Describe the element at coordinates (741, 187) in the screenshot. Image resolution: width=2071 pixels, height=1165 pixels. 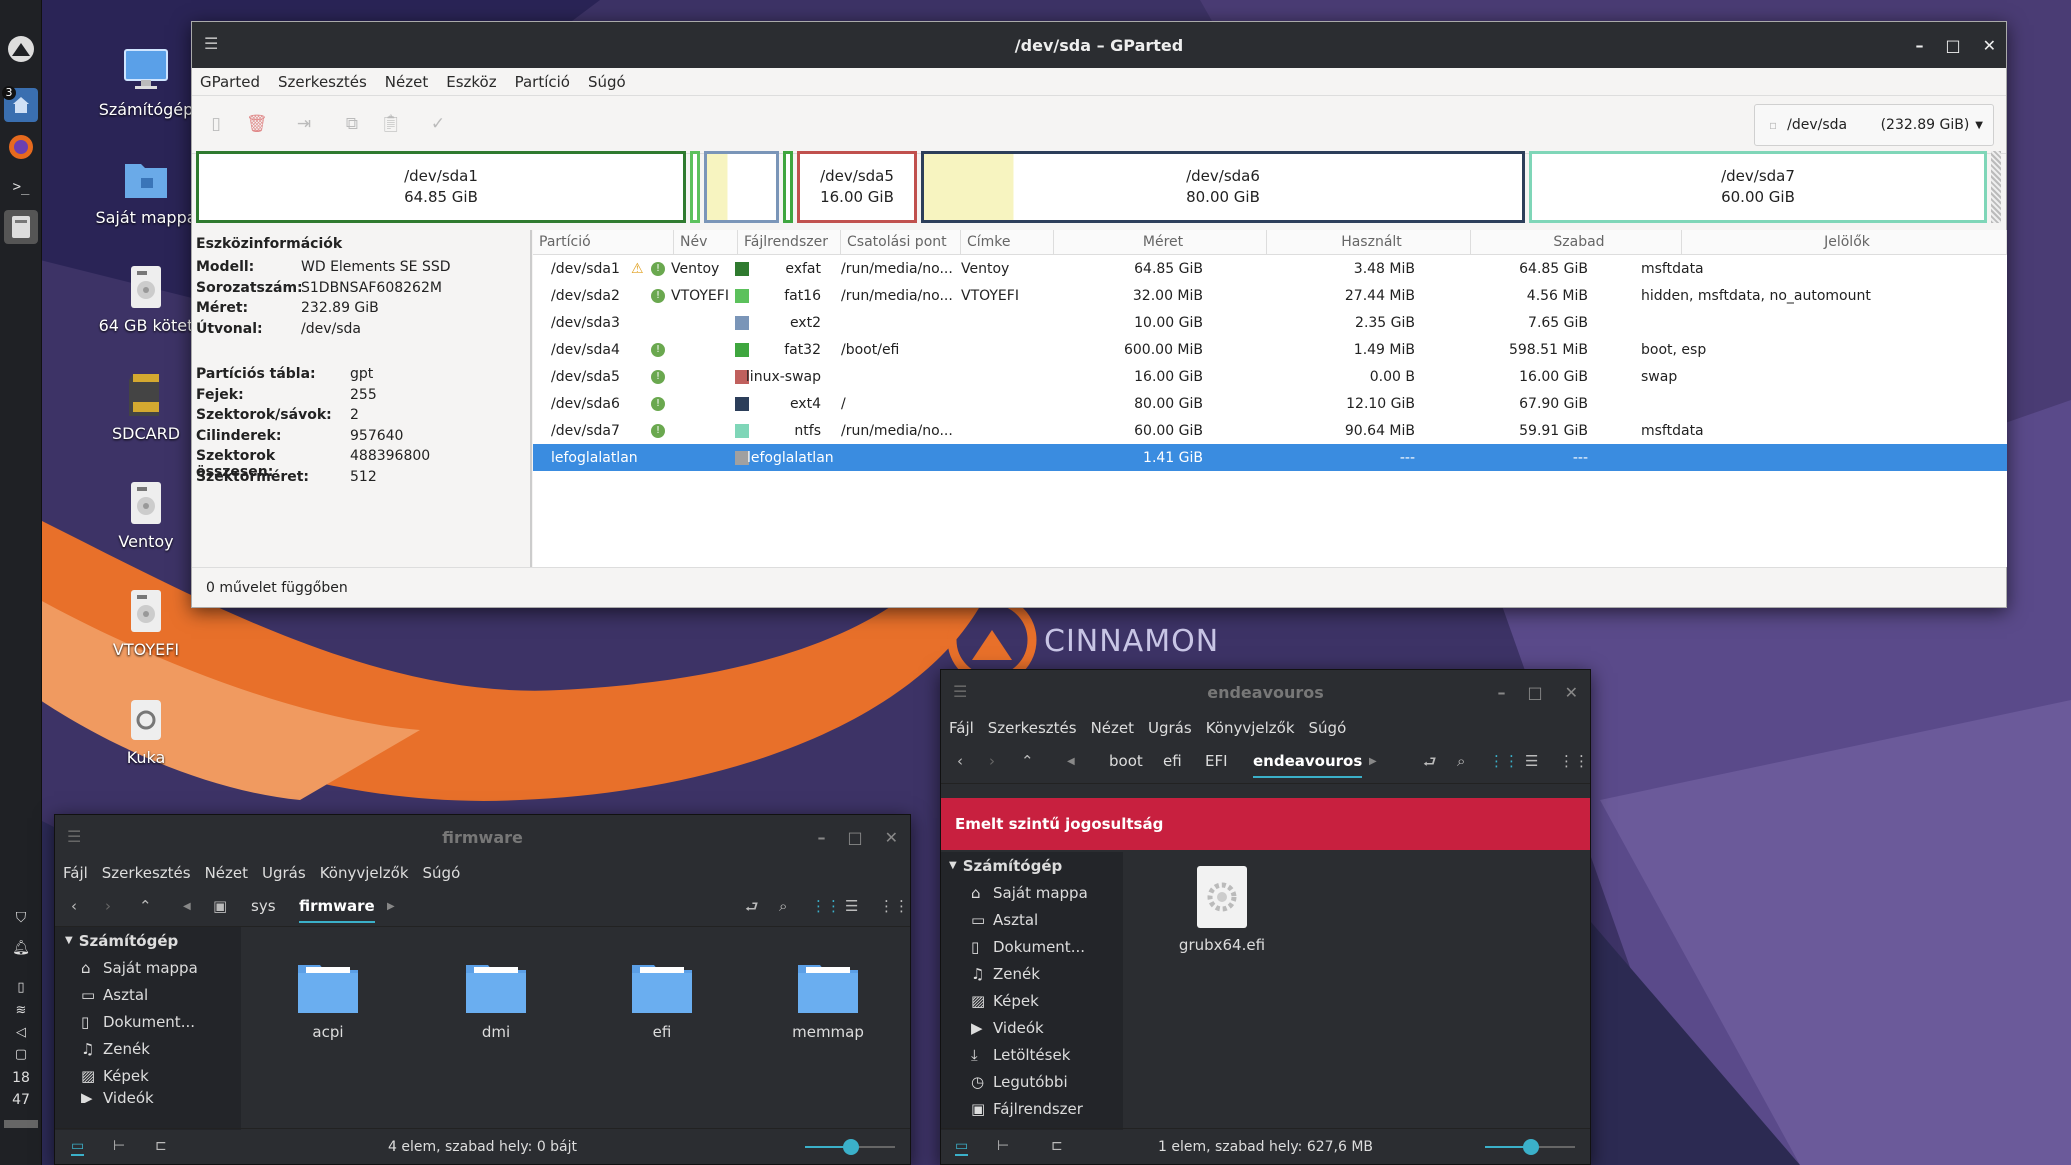
I see `map-partition-sda3` at that location.